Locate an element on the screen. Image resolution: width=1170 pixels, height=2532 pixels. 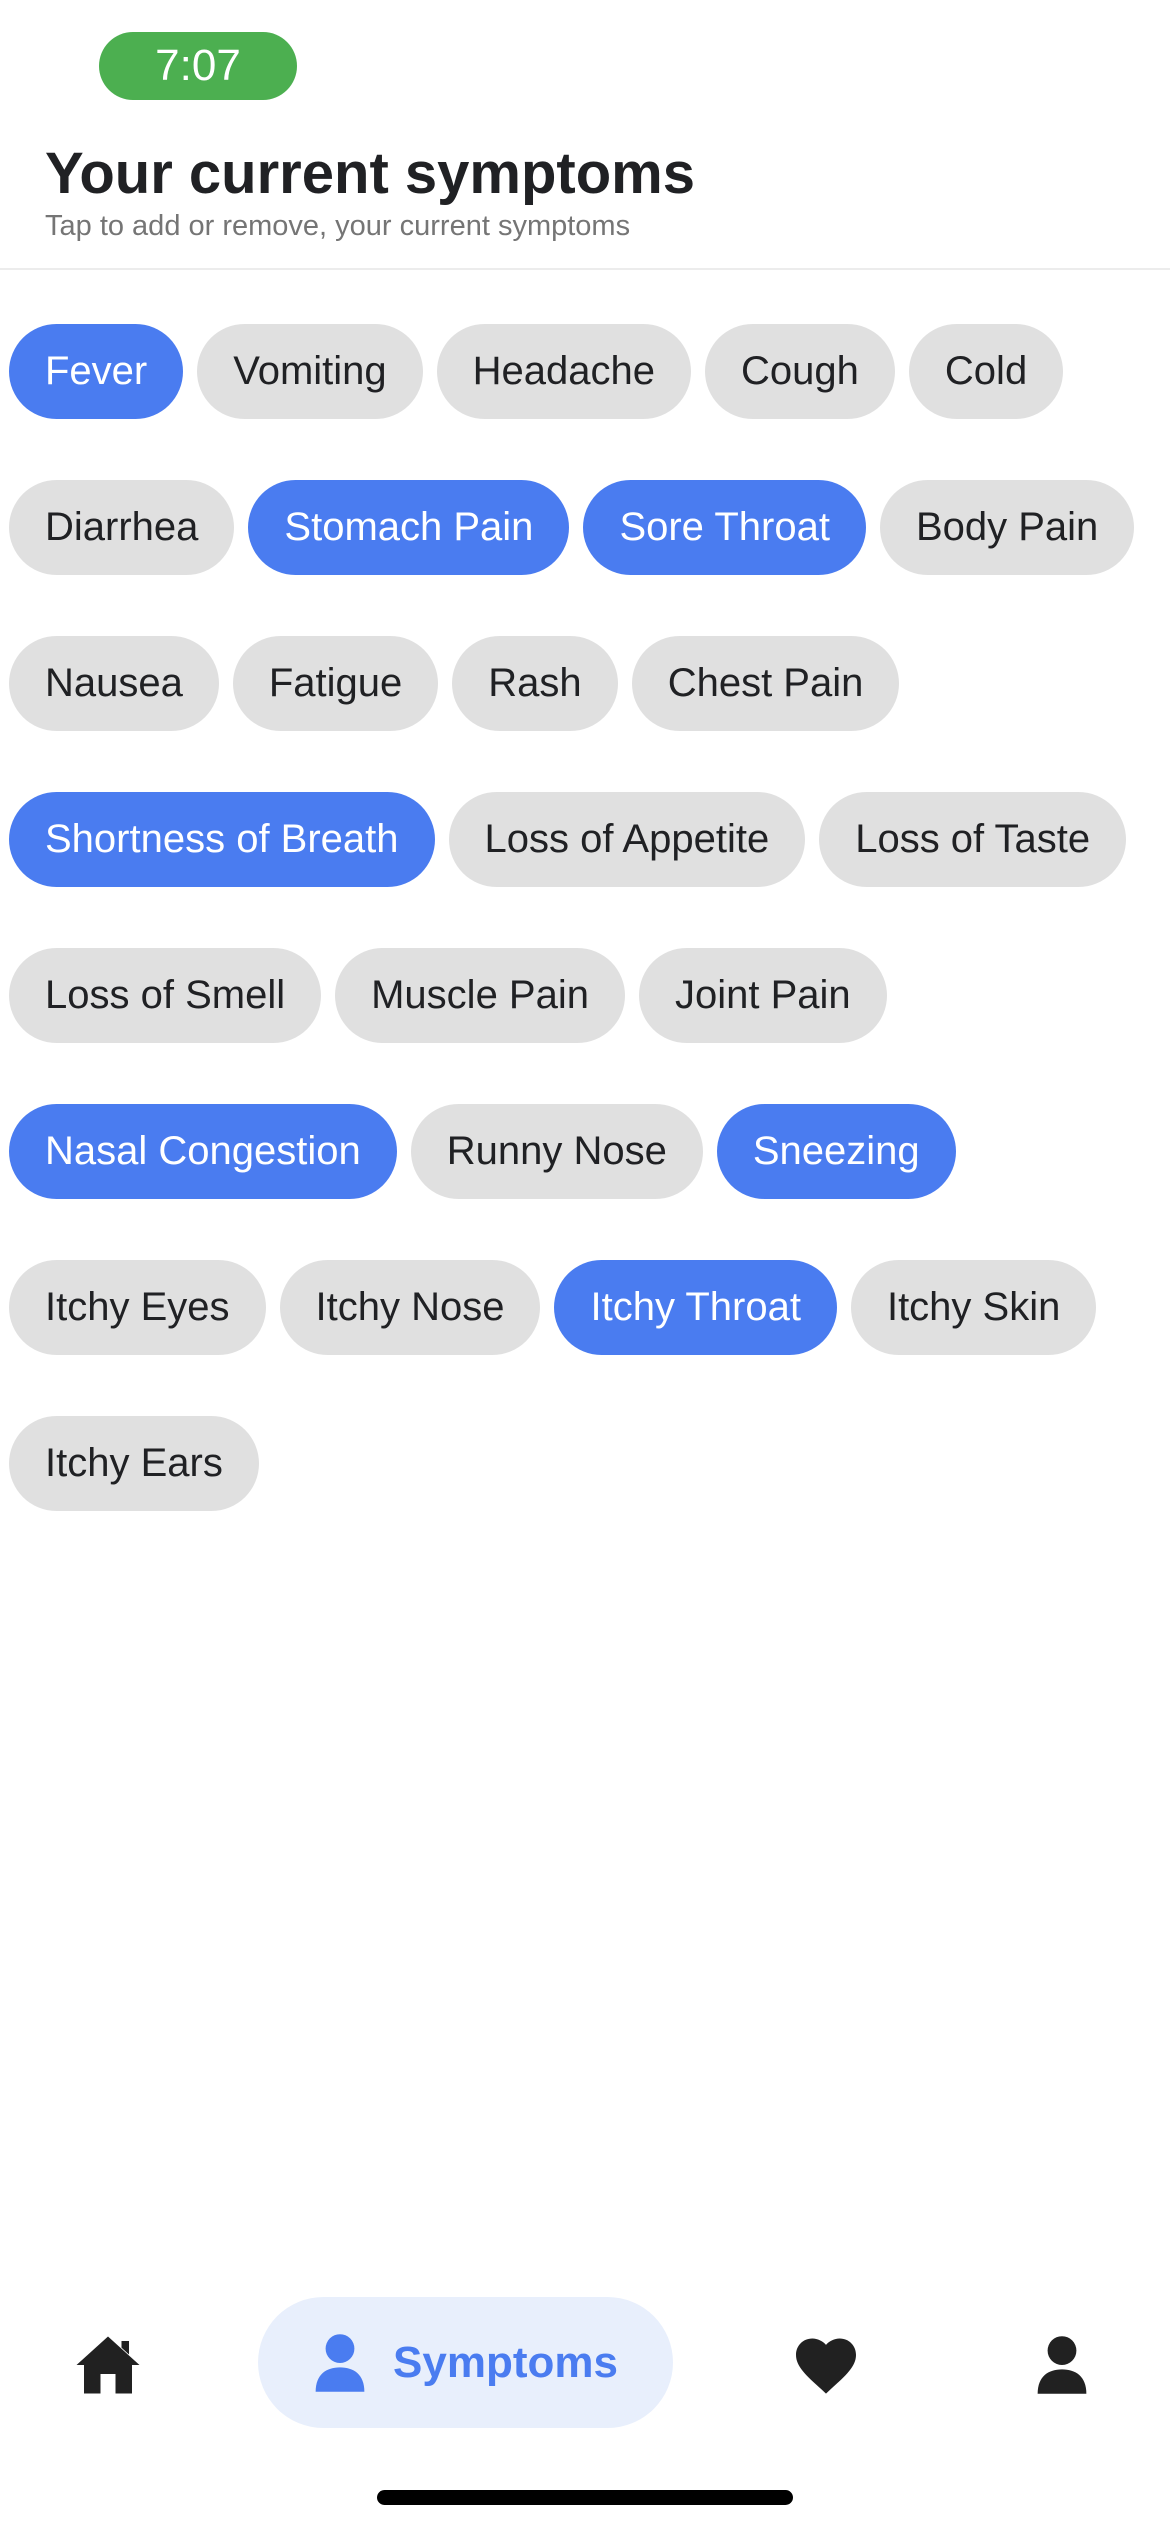
symptom-chip-loss-of-smell: Loss of Smell is located at coordinates (165, 995).